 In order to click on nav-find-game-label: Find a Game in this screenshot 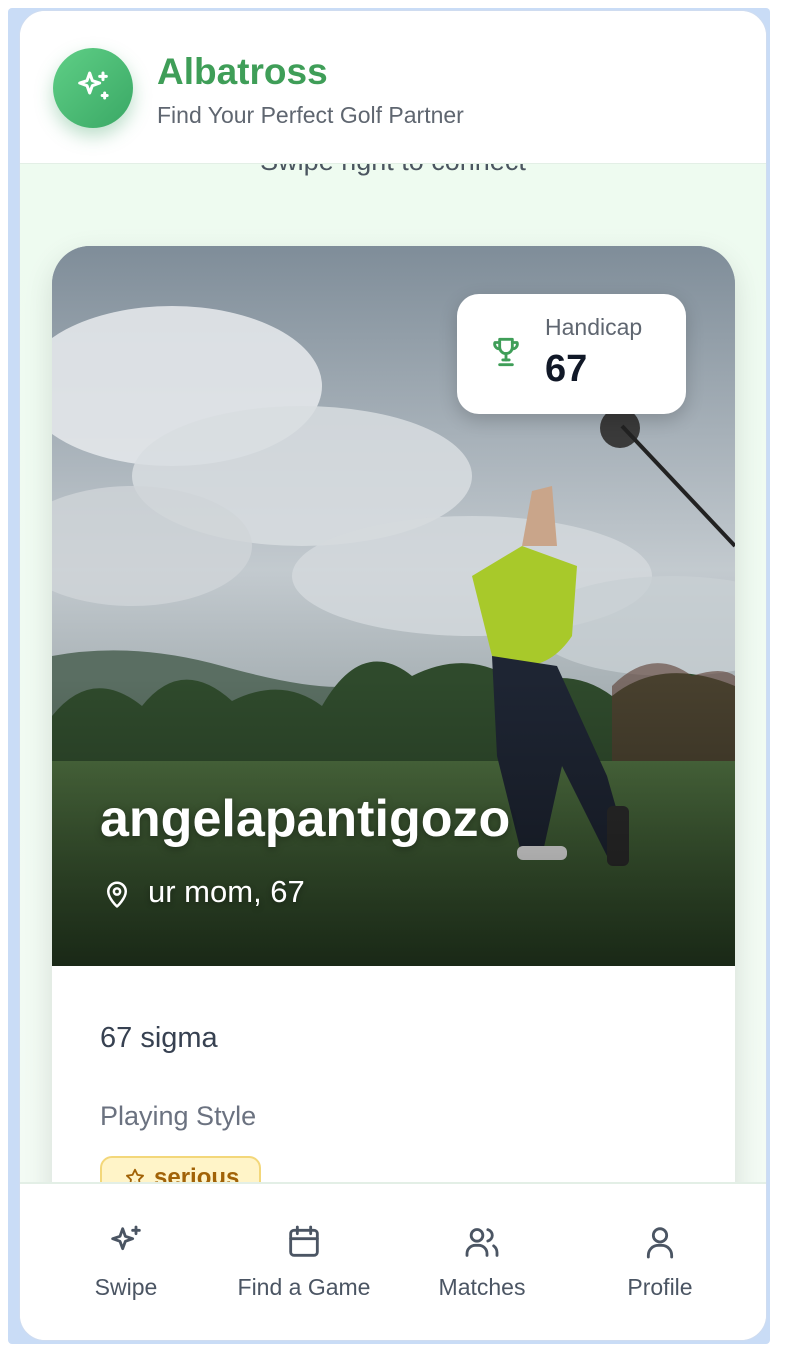, I will do `click(304, 1287)`.